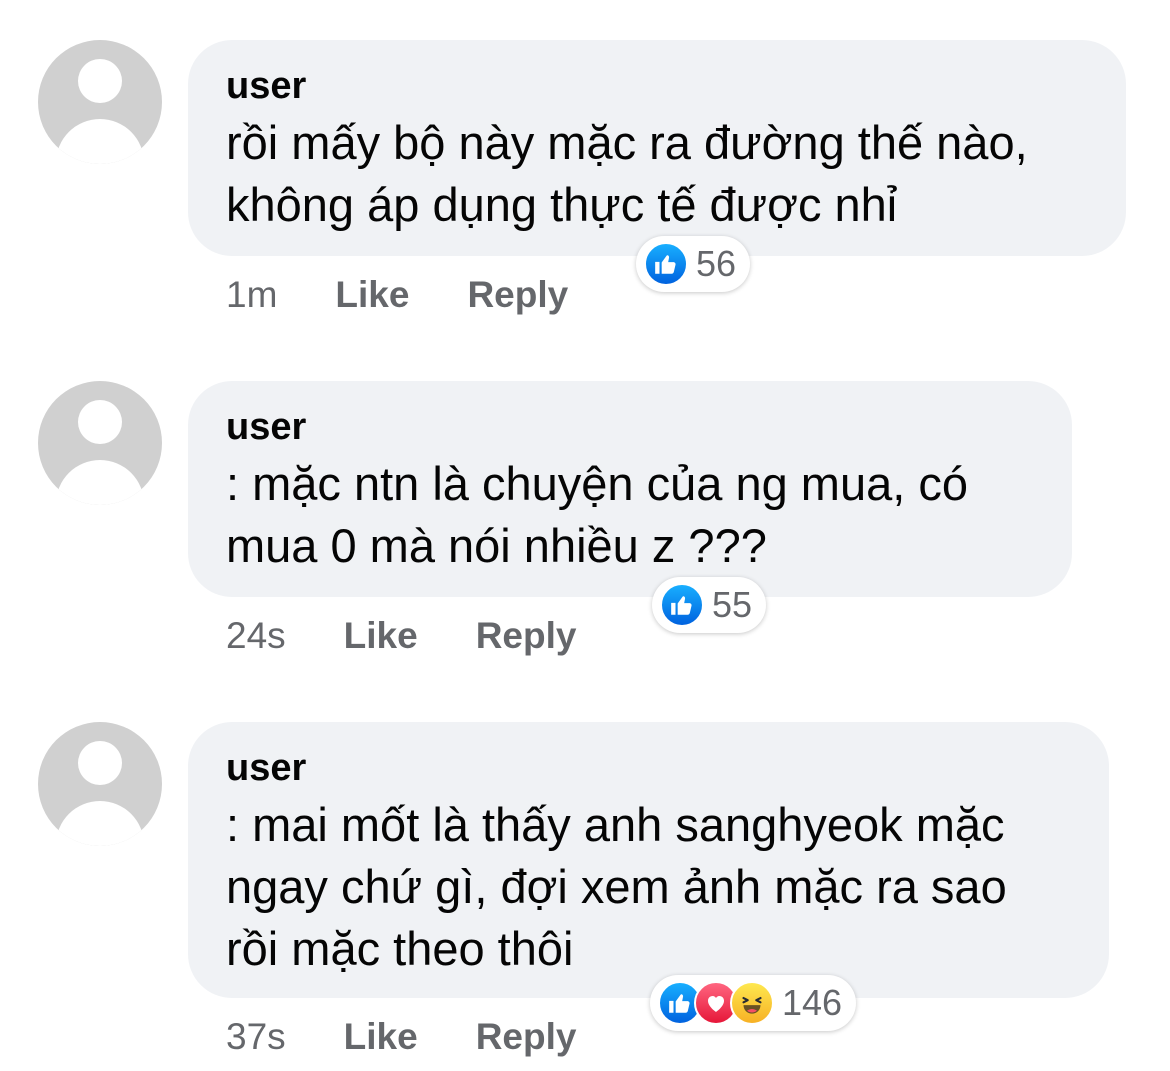 The height and width of the screenshot is (1071, 1170). I want to click on reaction-count: 146, so click(812, 1002).